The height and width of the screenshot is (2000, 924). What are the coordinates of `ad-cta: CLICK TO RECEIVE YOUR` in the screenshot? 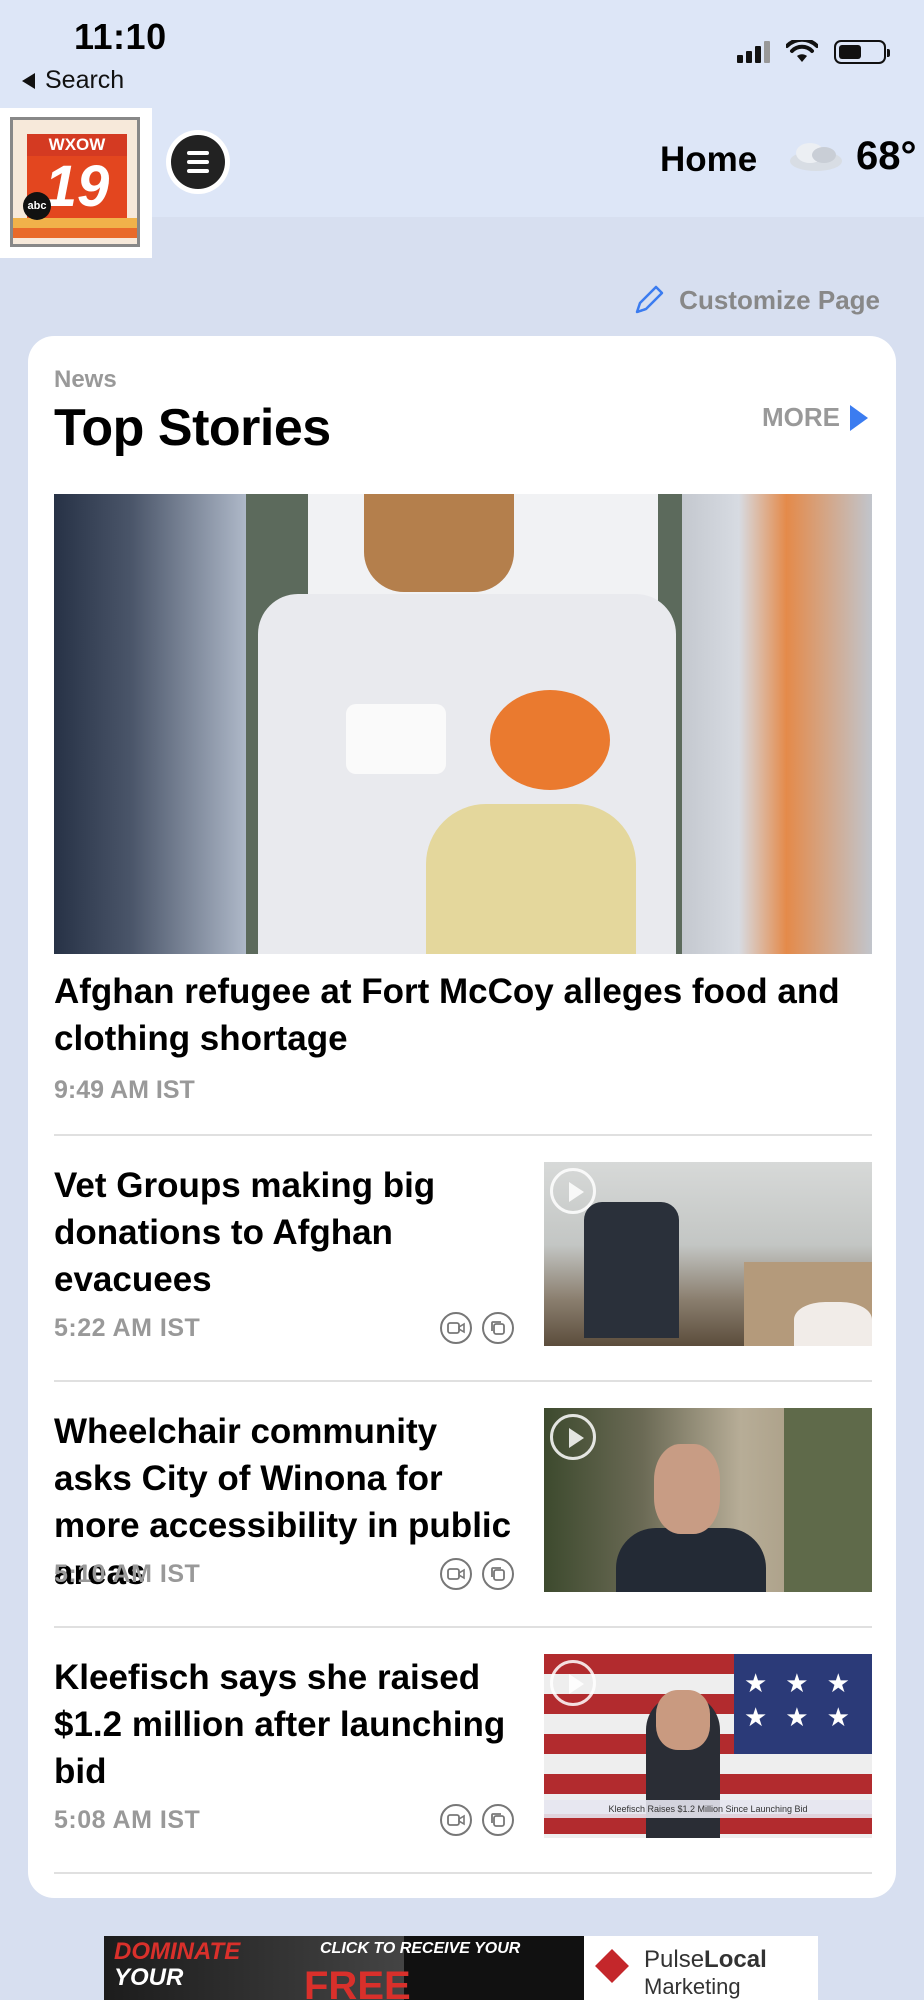 It's located at (420, 1948).